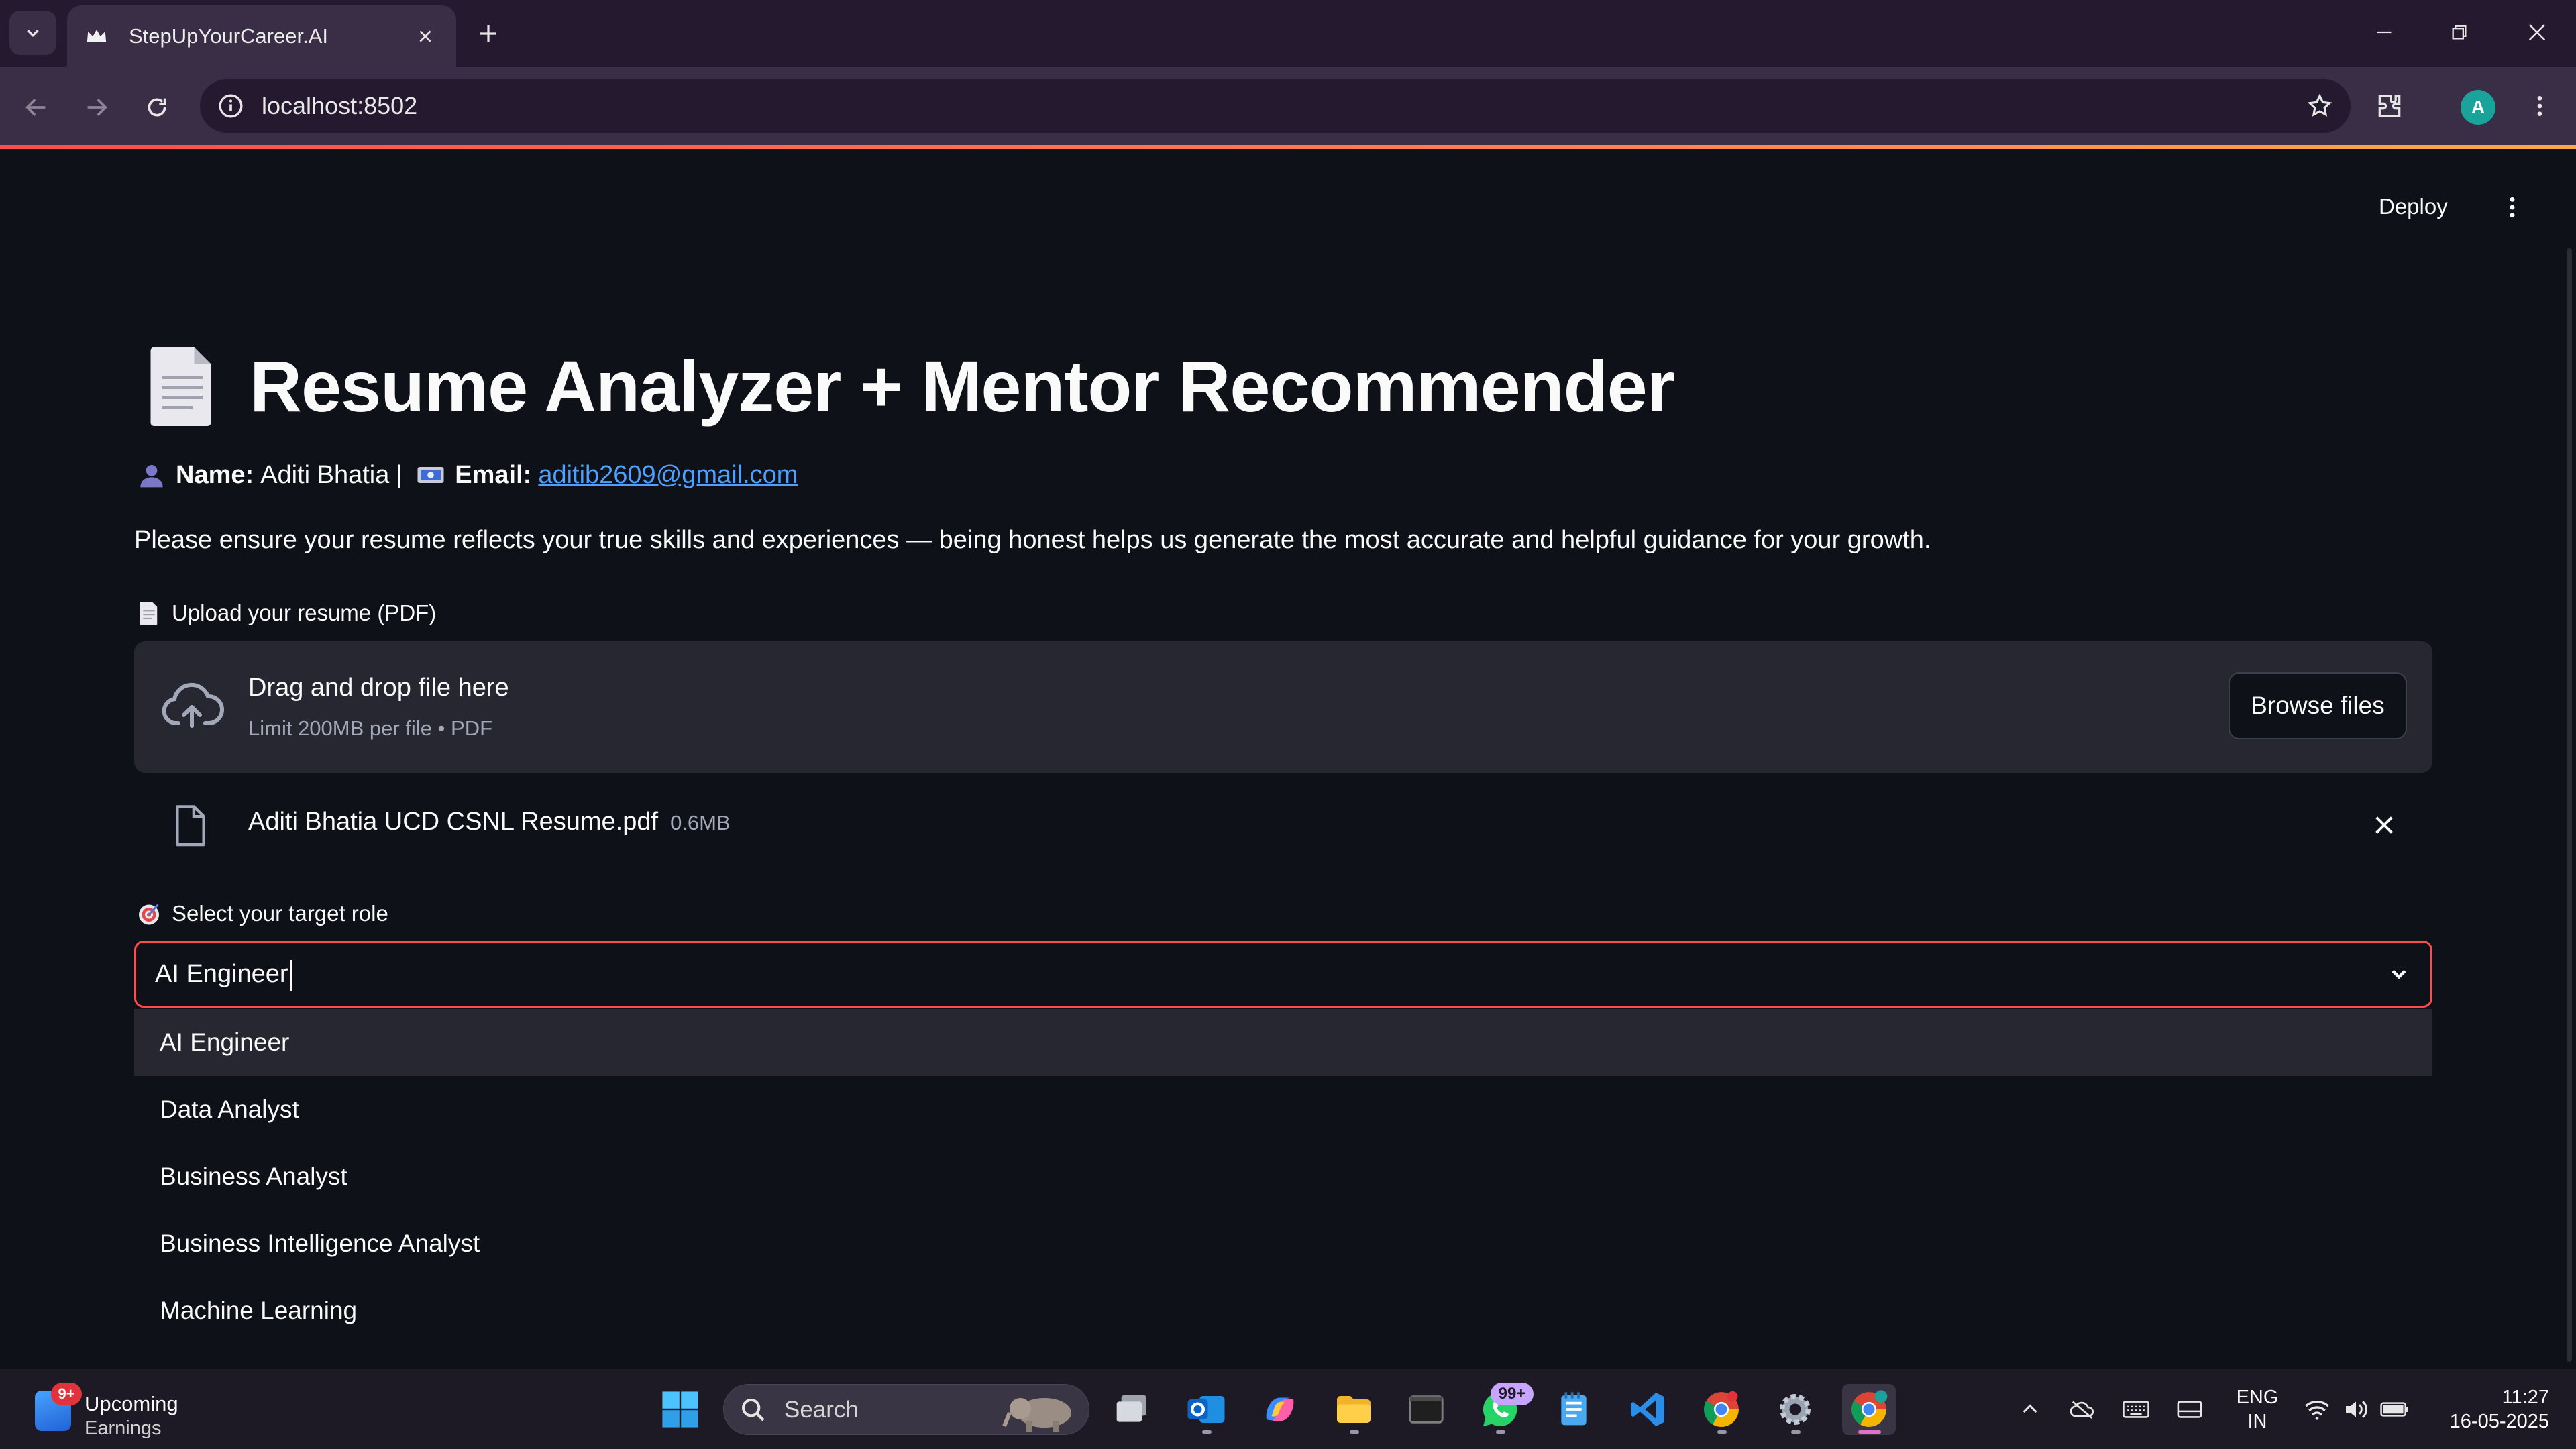  I want to click on back-button, so click(36, 107).